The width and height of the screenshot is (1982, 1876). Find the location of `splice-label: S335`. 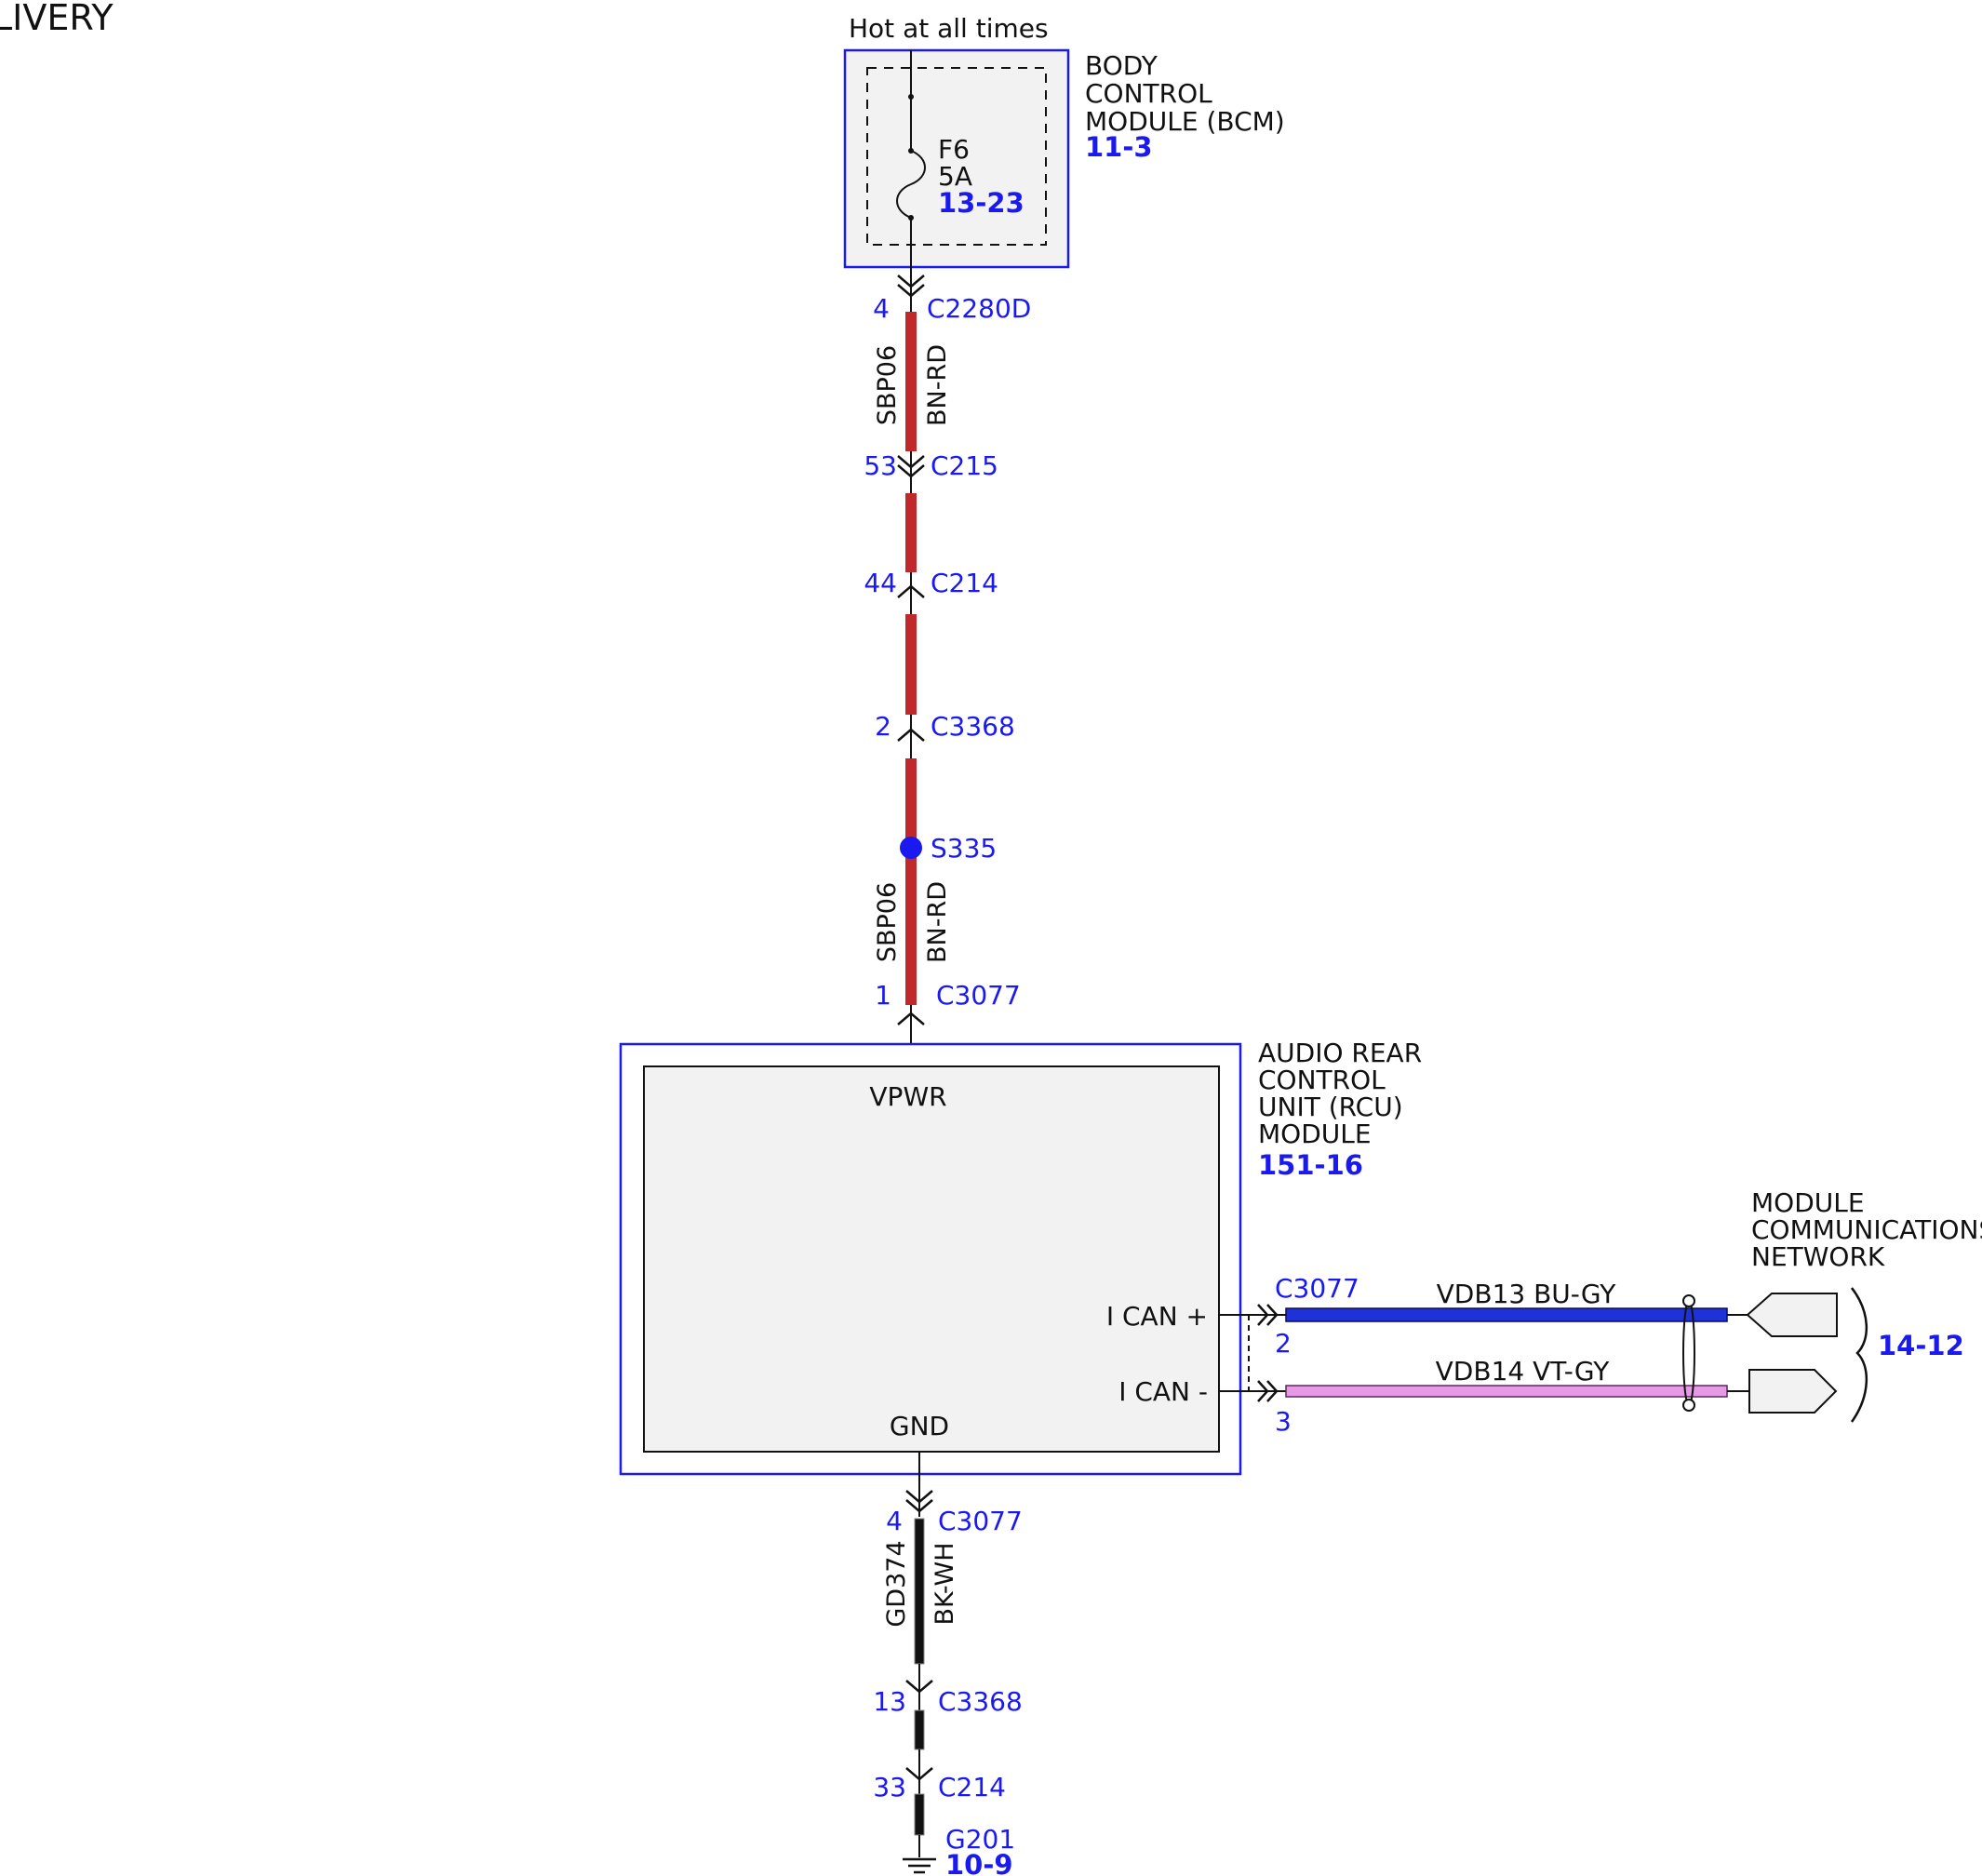

splice-label: S335 is located at coordinates (964, 848).